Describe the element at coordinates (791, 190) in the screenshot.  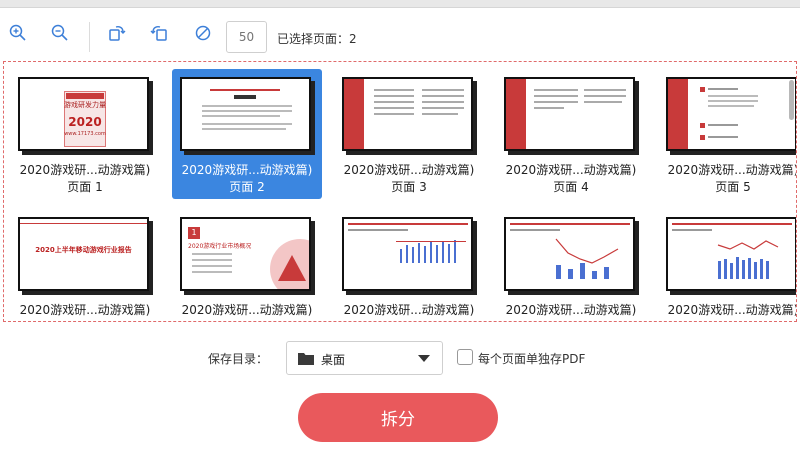
I see `thumbnail-scrollbar` at that location.